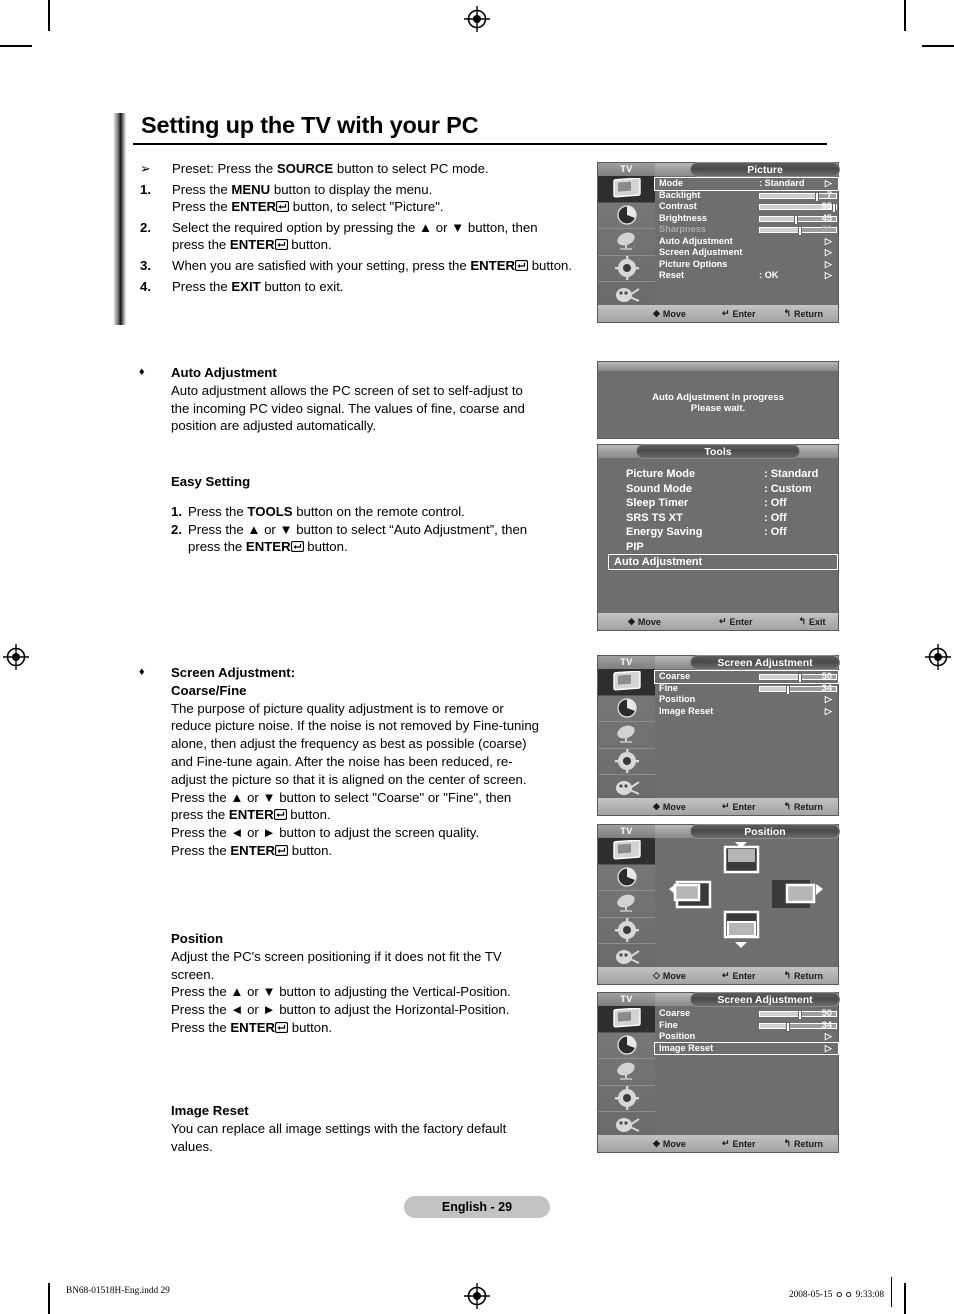 The width and height of the screenshot is (954, 1314). I want to click on screen-adjustment-menu-row-fine: Fine 34, so click(746, 689).